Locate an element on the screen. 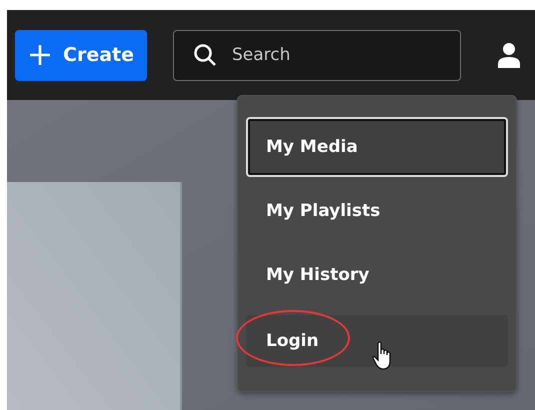 This screenshot has width=535, height=410. plus-icon is located at coordinates (40, 55).